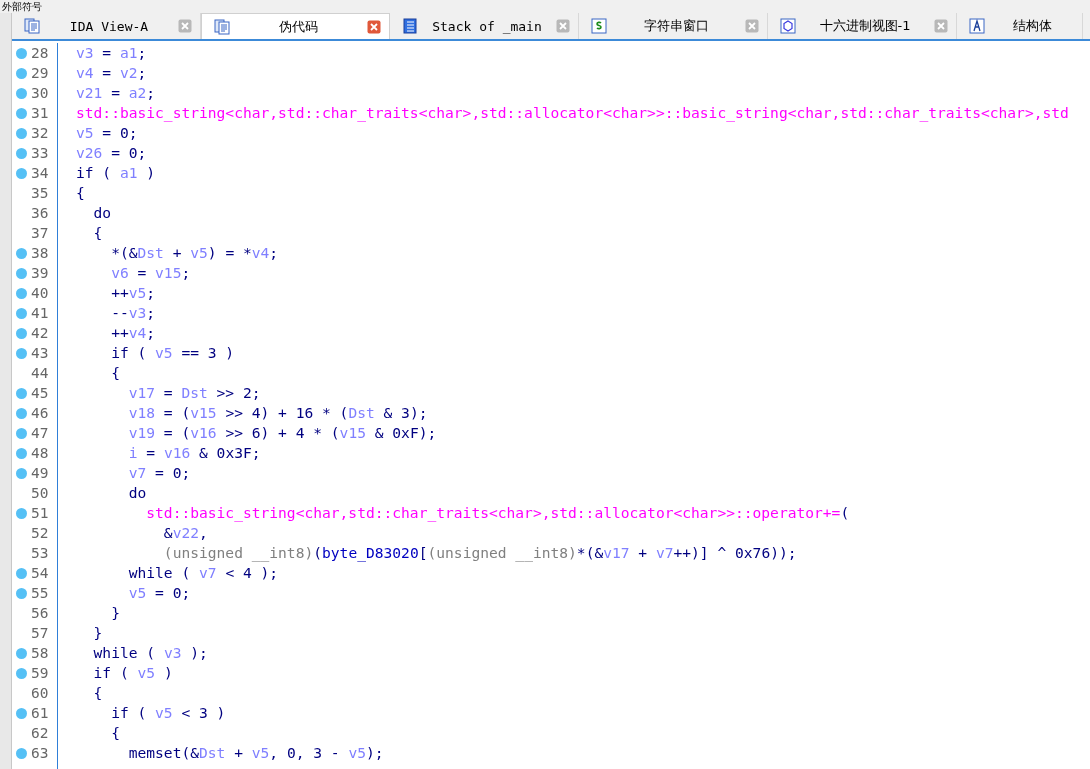 This screenshot has width=1090, height=769. I want to click on code-line: i = v16 & 0x3F;, so click(194, 453).